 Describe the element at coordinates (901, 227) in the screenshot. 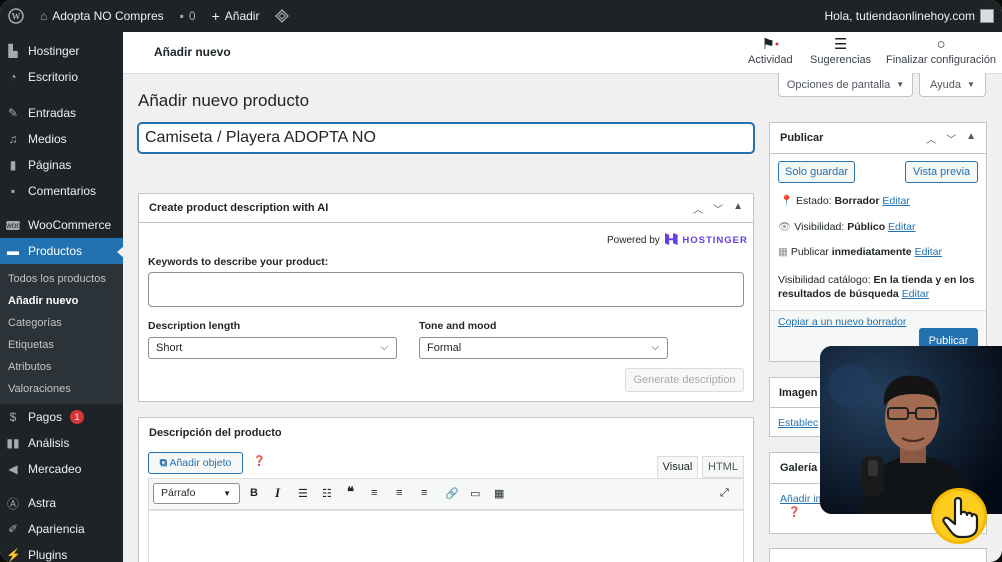

I see `edit-visibility-link: Editar` at that location.